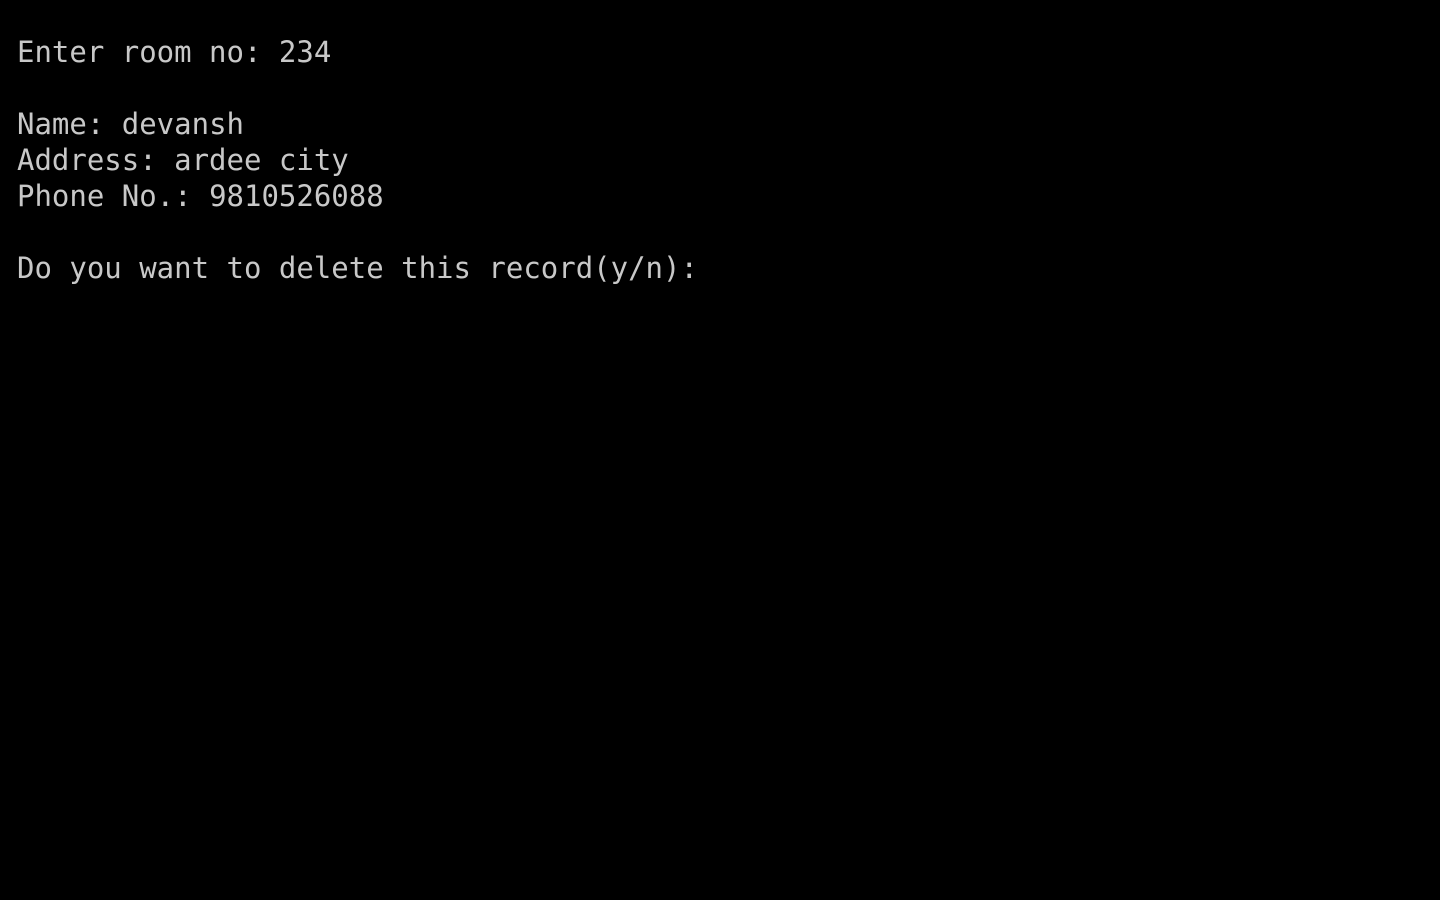  I want to click on address-line: Address: ardee city, so click(728, 160).